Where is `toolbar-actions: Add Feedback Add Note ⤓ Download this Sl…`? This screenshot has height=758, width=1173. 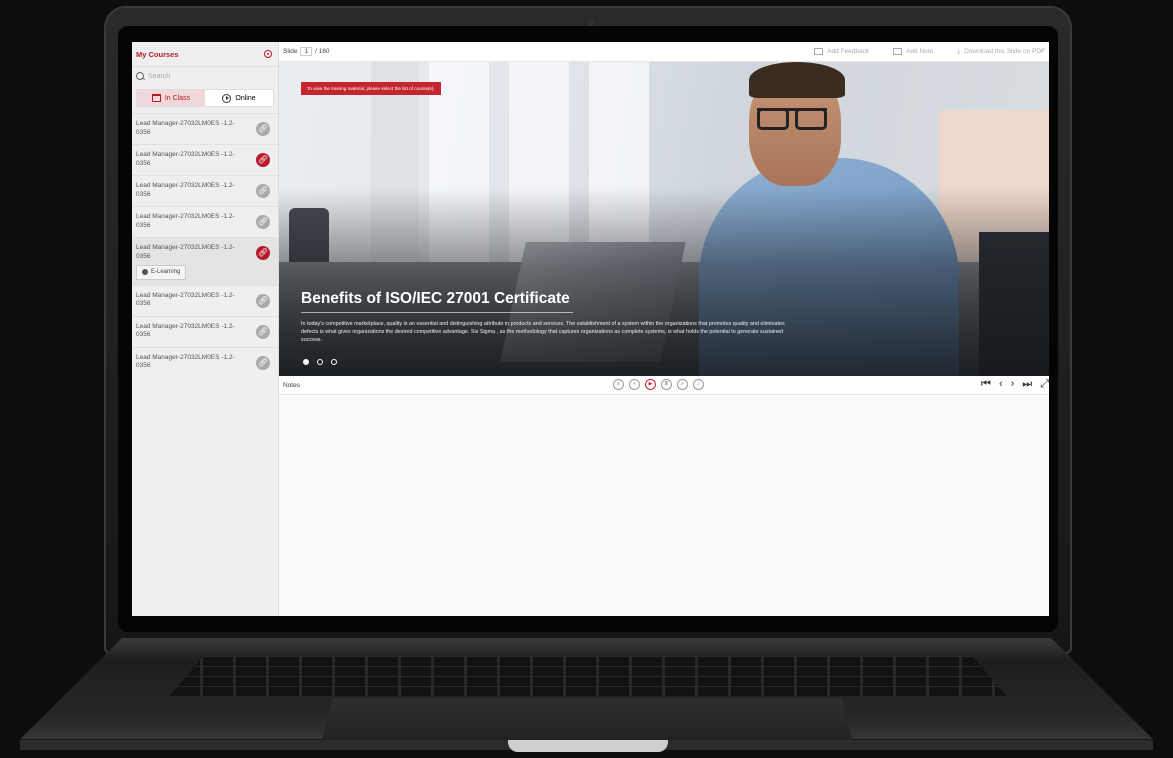
toolbar-actions: Add Feedback Add Note ⤓ Download this Sl… is located at coordinates (929, 52).